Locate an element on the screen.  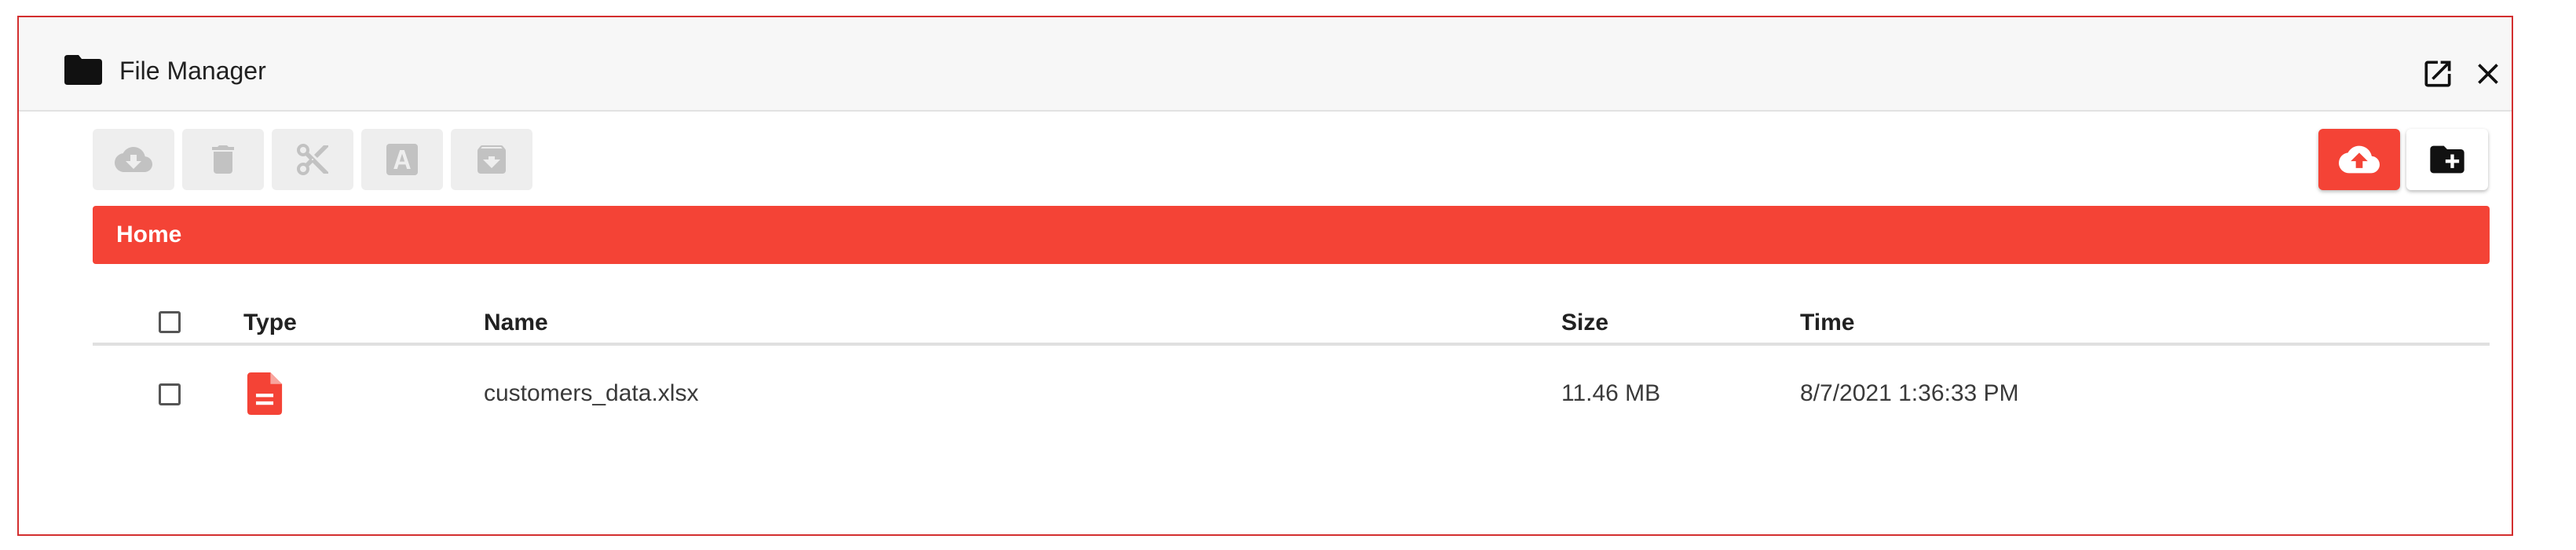
popout-button is located at coordinates (2438, 74).